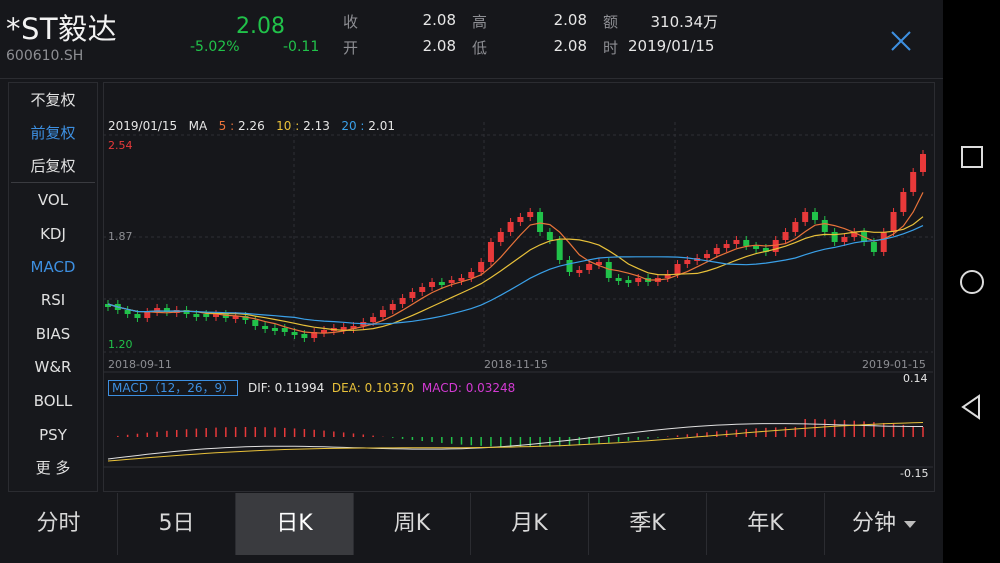 The width and height of the screenshot is (1000, 563). Describe the element at coordinates (901, 41) in the screenshot. I see `close-button` at that location.